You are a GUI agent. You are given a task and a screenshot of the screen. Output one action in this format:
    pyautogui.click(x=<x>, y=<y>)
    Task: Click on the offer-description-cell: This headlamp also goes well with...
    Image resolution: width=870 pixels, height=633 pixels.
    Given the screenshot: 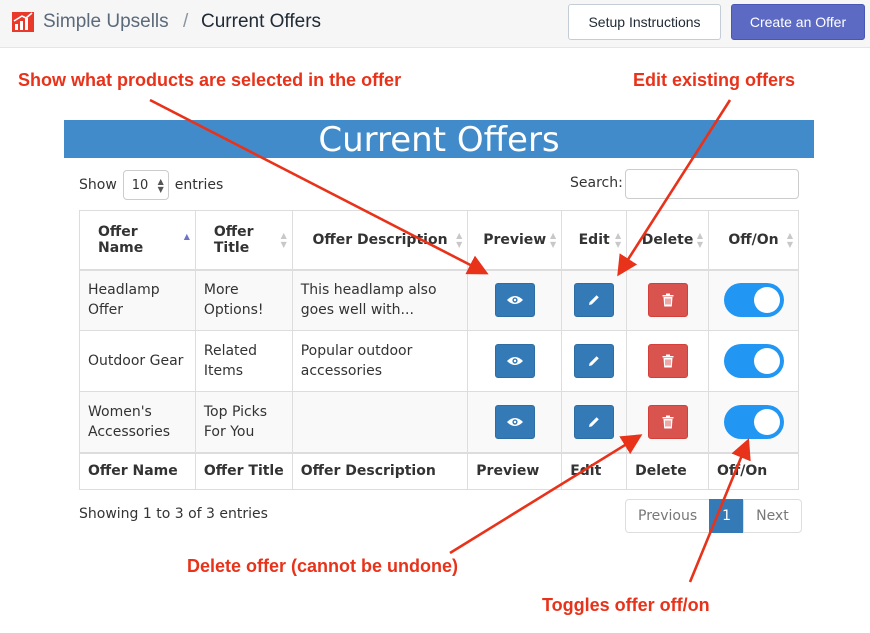 What is the action you would take?
    pyautogui.click(x=380, y=300)
    